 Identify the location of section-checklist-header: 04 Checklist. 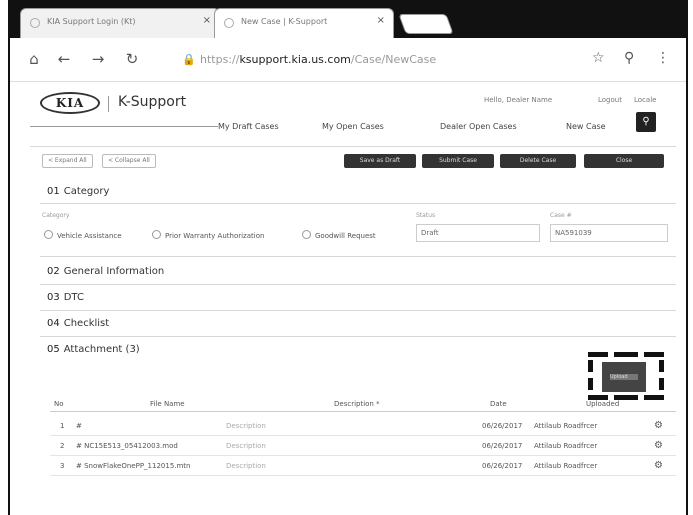
(78, 323).